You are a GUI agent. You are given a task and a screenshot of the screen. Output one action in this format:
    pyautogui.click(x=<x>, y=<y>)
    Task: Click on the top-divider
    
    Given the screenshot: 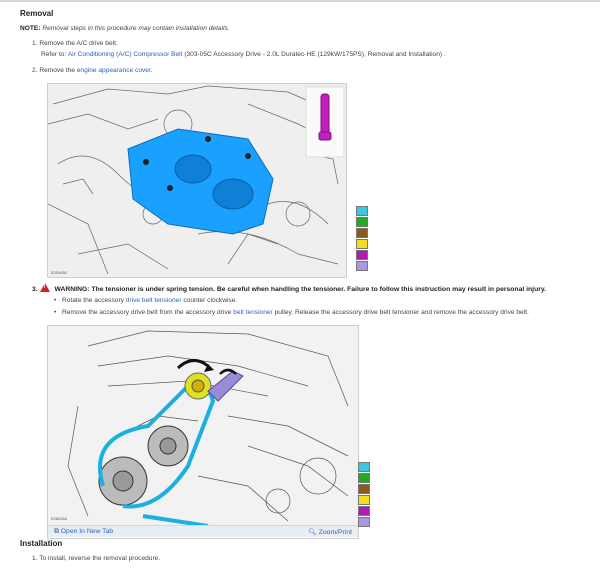 What is the action you would take?
    pyautogui.click(x=300, y=1)
    